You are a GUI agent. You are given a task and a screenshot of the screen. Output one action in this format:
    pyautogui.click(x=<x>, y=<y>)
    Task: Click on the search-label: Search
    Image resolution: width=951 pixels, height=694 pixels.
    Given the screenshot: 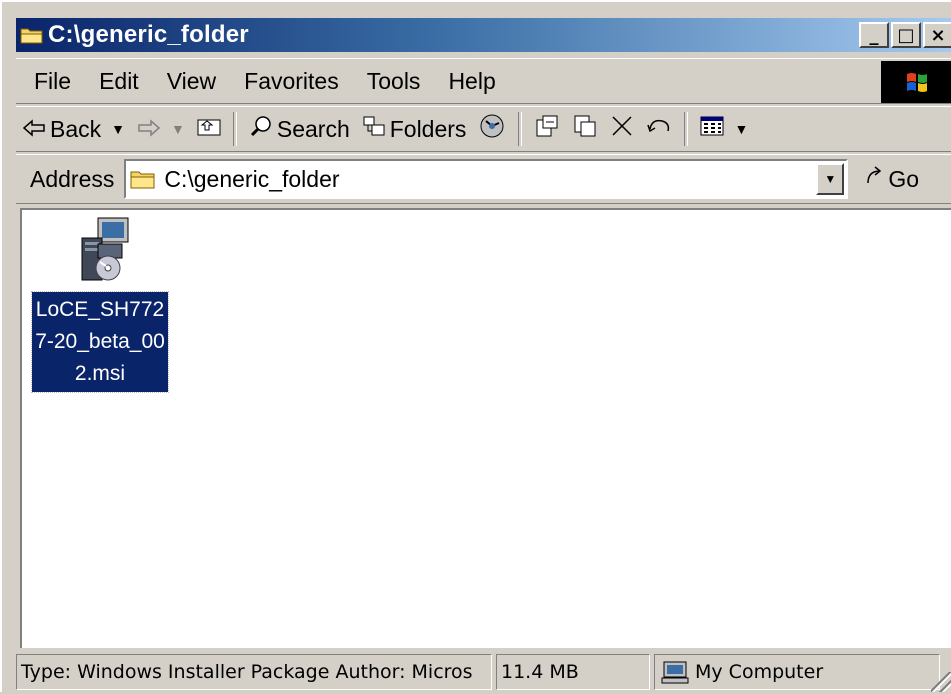 What is the action you would take?
    pyautogui.click(x=313, y=128)
    